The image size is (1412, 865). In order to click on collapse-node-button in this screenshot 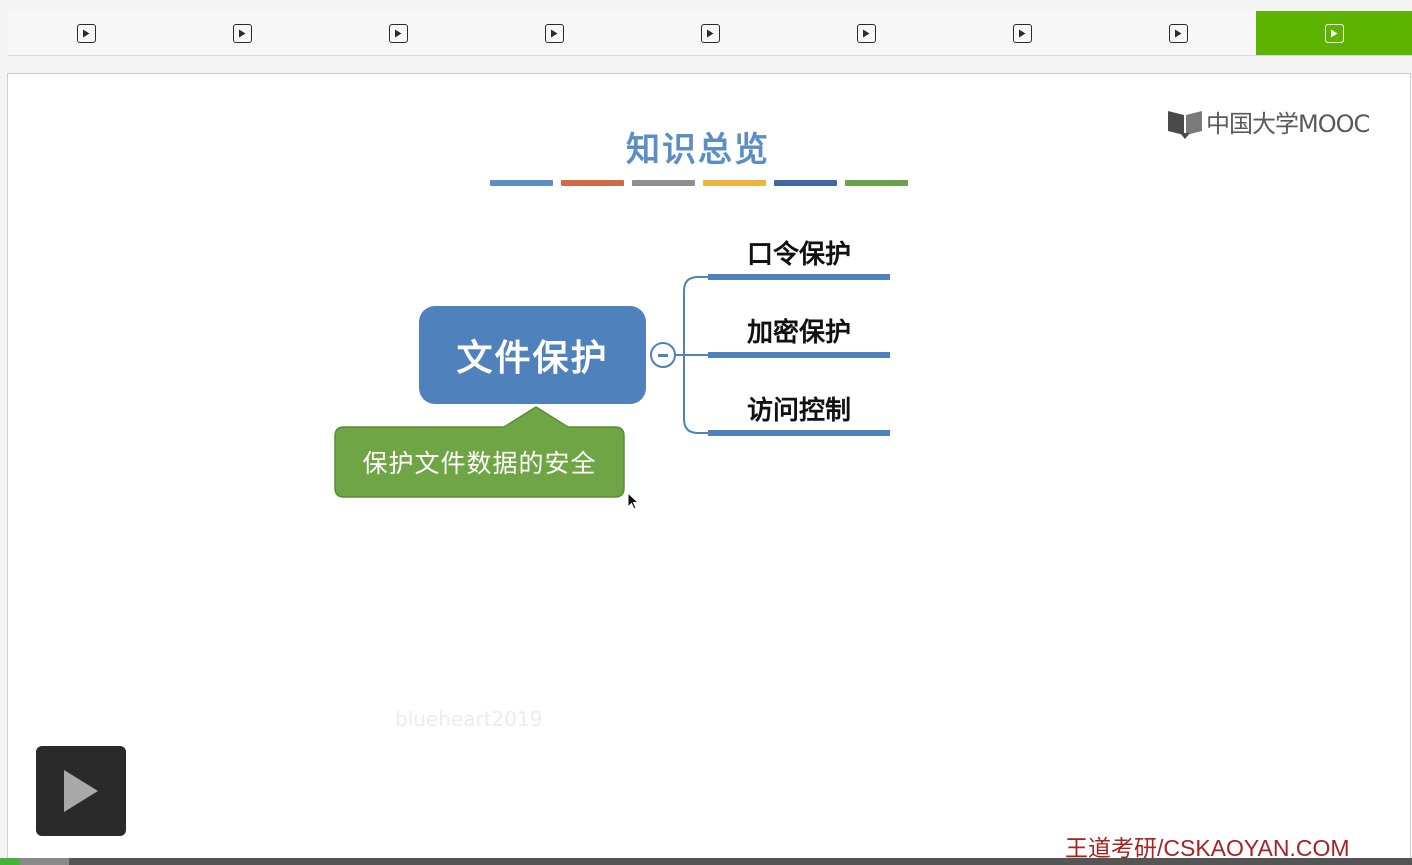, I will do `click(663, 355)`.